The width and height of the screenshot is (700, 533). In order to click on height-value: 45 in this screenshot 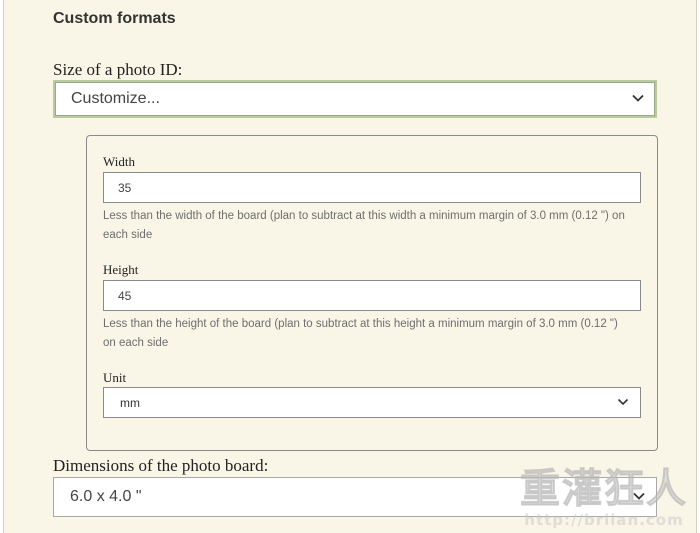, I will do `click(125, 295)`.